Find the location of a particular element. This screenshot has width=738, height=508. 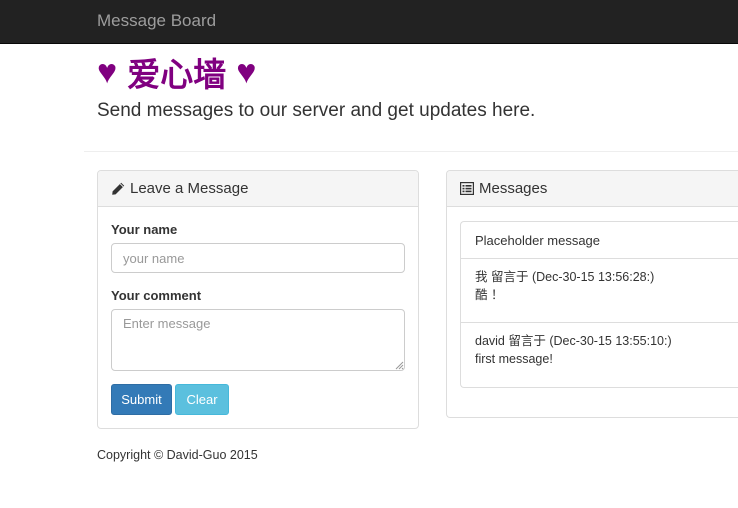

clear-button: Clear is located at coordinates (202, 399).